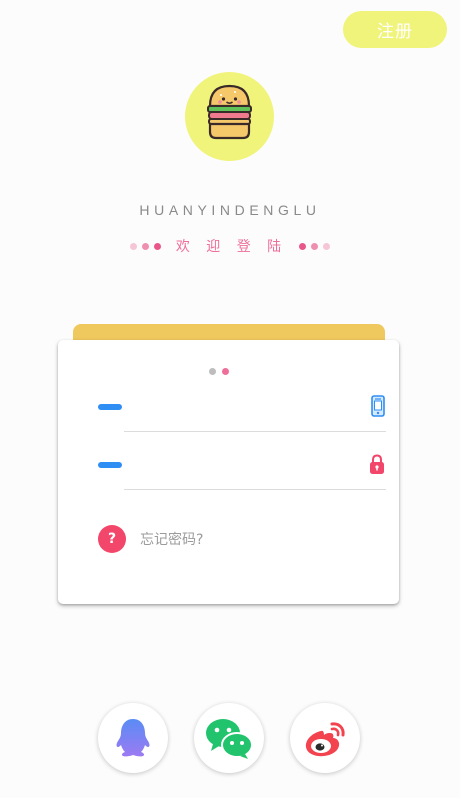 This screenshot has width=460, height=798. I want to click on qq-icon, so click(133, 738).